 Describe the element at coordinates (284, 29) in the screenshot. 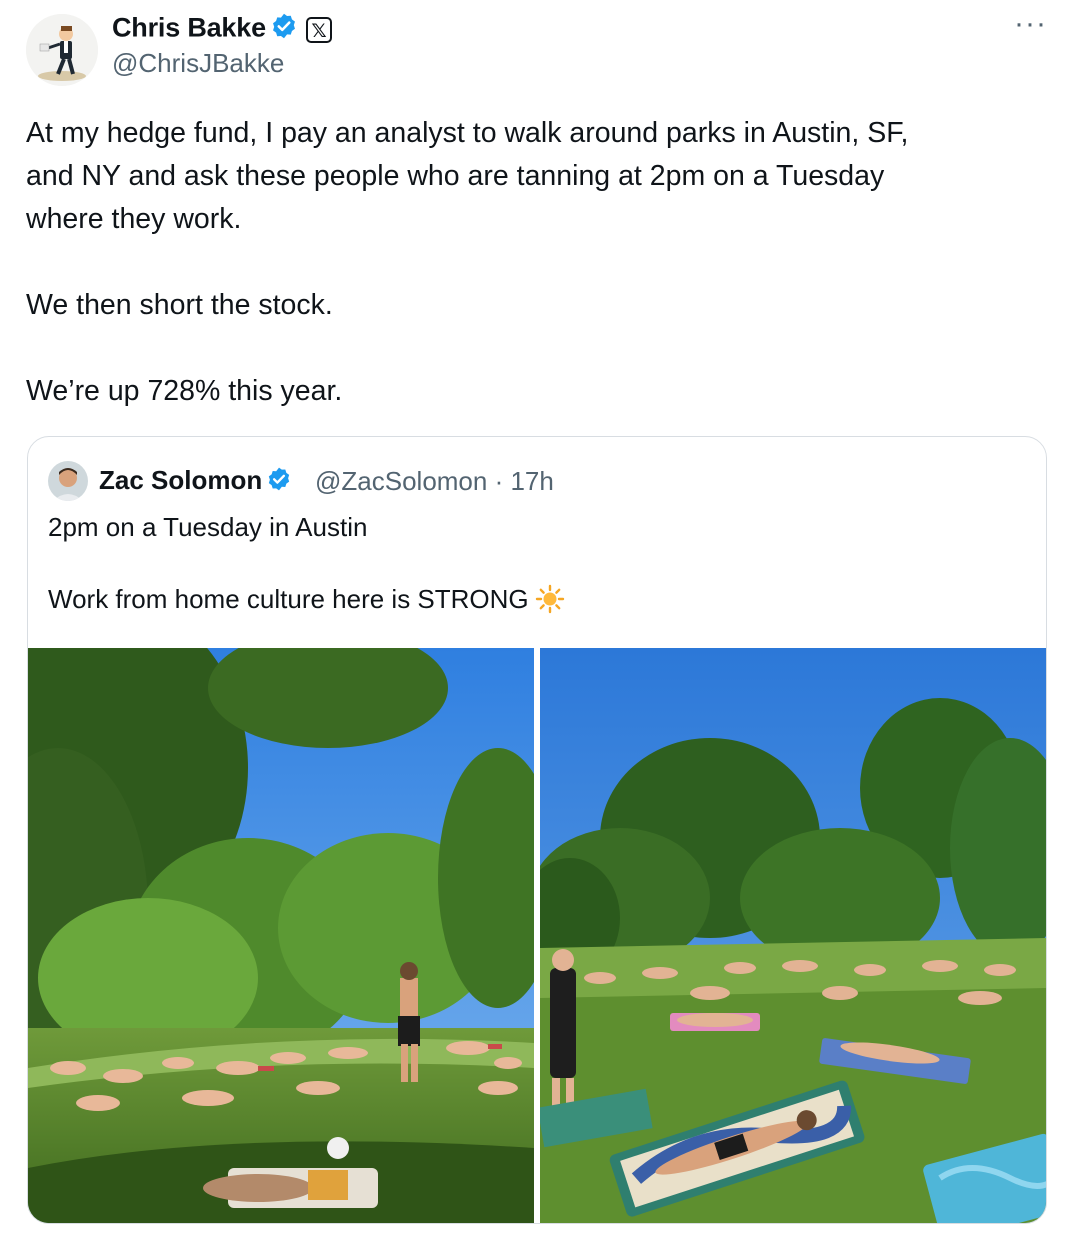

I see `verified-badge-icon` at that location.